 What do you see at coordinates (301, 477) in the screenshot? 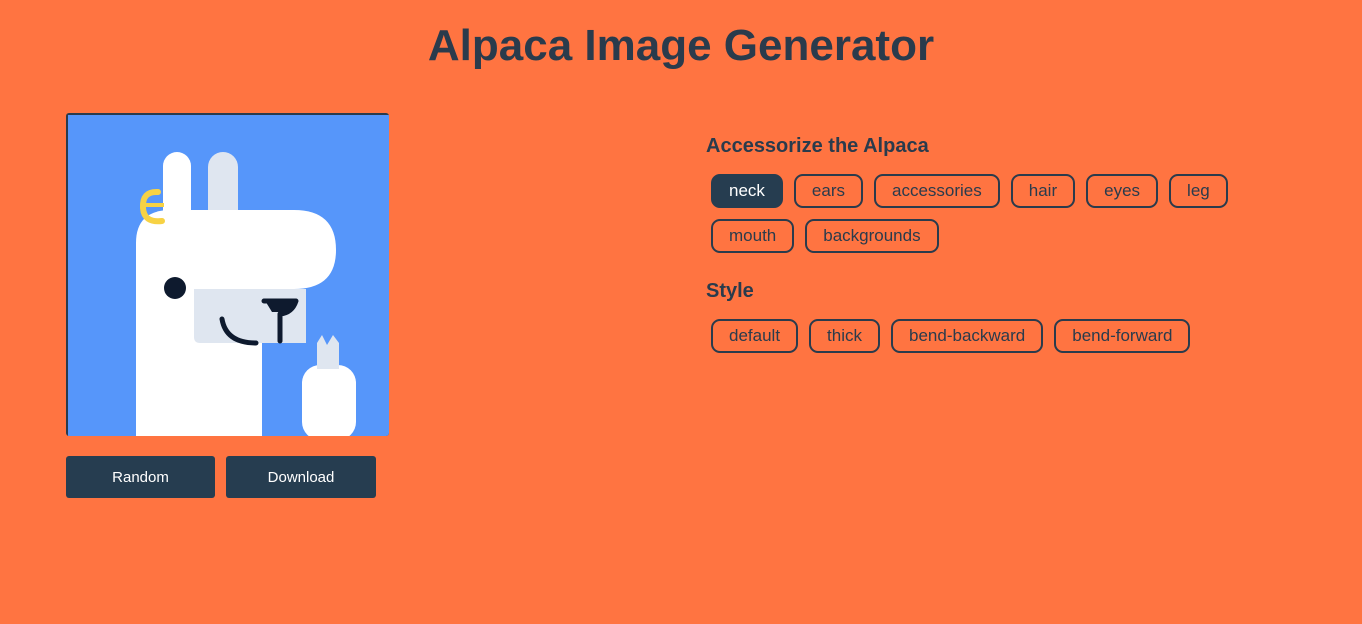
I see `download-button: Download` at bounding box center [301, 477].